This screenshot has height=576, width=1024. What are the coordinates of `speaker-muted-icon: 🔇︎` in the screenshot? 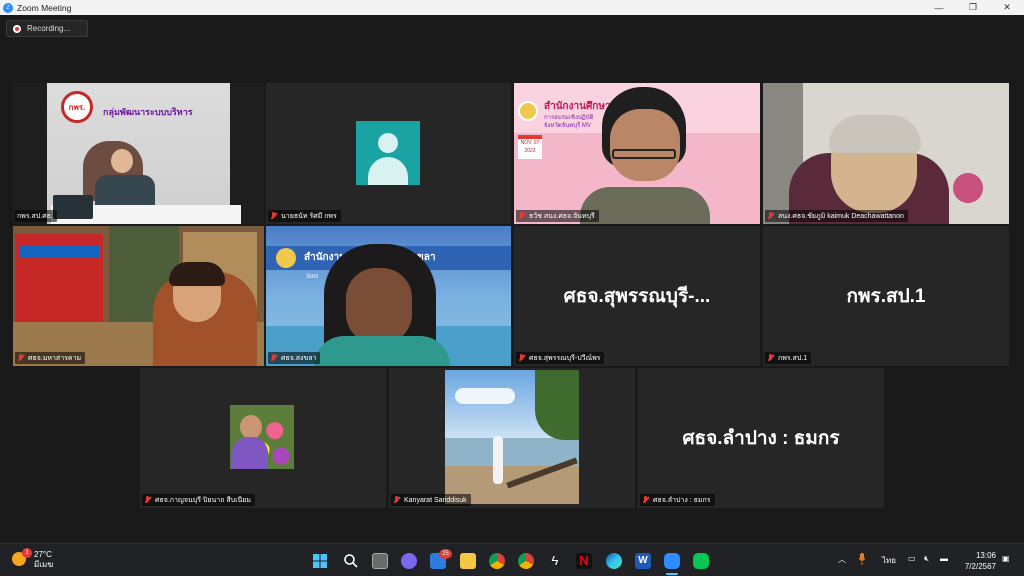 It's located at (926, 559).